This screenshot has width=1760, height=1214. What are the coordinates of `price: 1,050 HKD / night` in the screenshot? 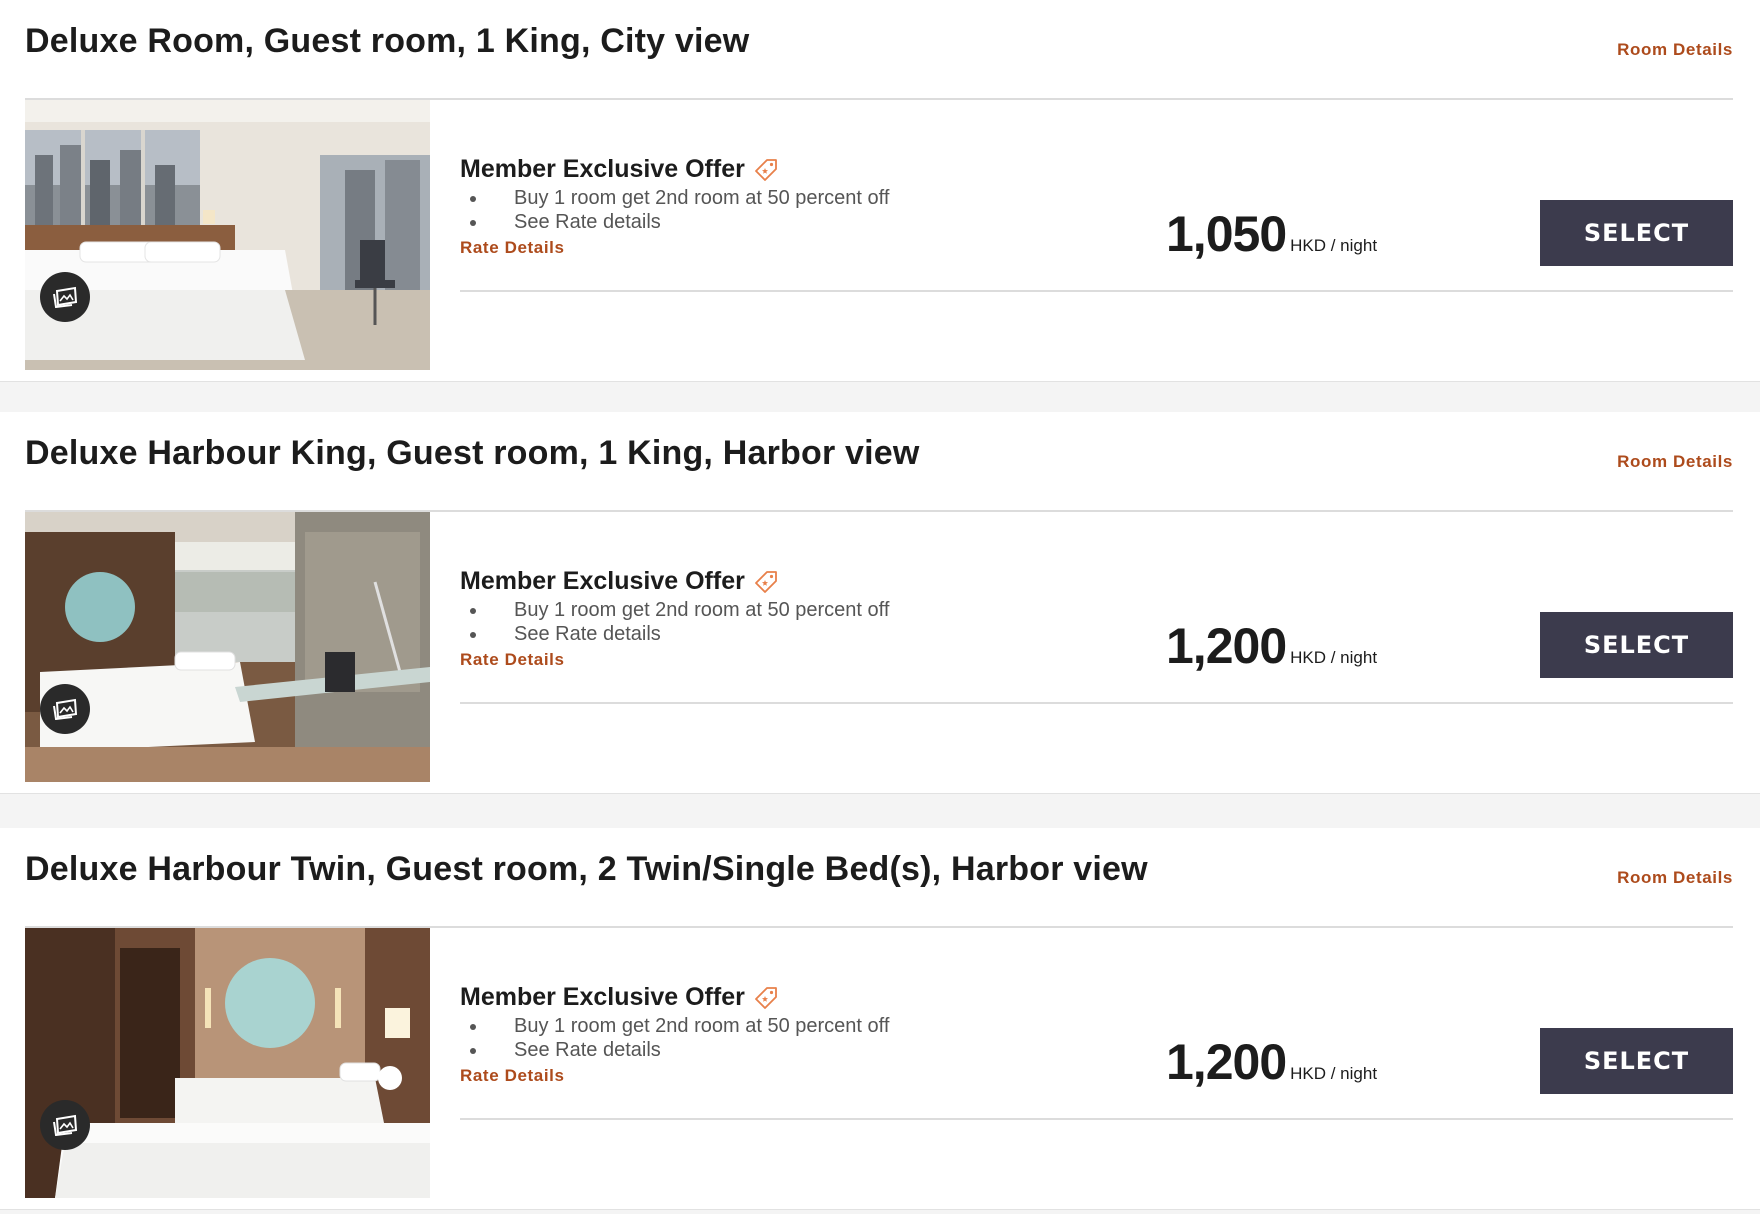 It's located at (1271, 234).